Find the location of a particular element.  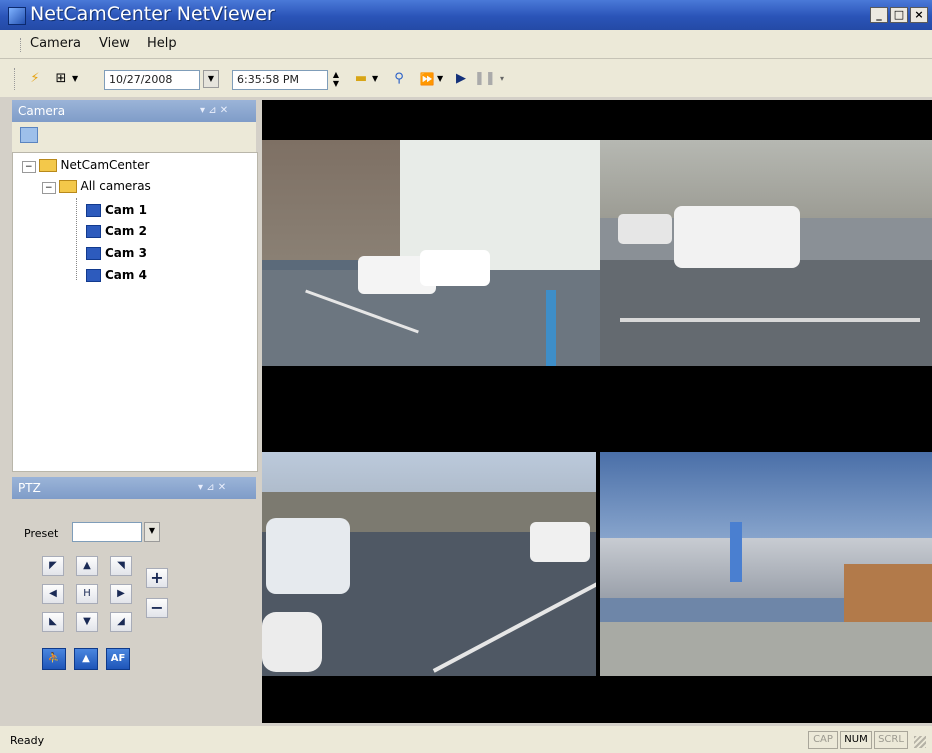

play-icon: ▶ is located at coordinates (461, 79).